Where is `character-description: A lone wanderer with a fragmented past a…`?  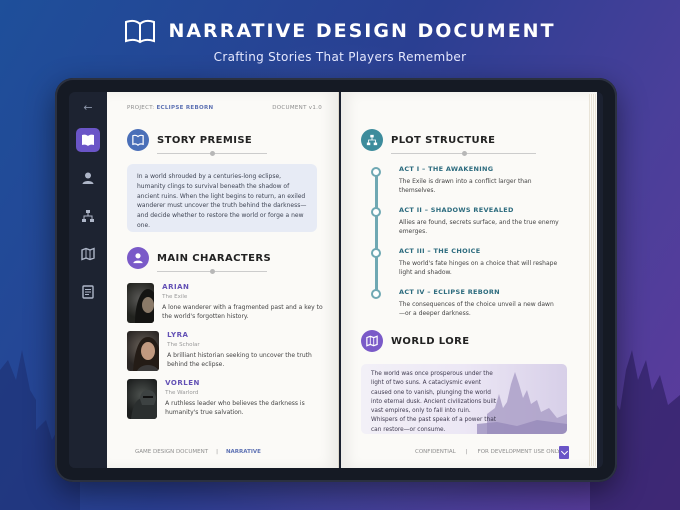 character-description: A lone wanderer with a fragmented past a… is located at coordinates (242, 312).